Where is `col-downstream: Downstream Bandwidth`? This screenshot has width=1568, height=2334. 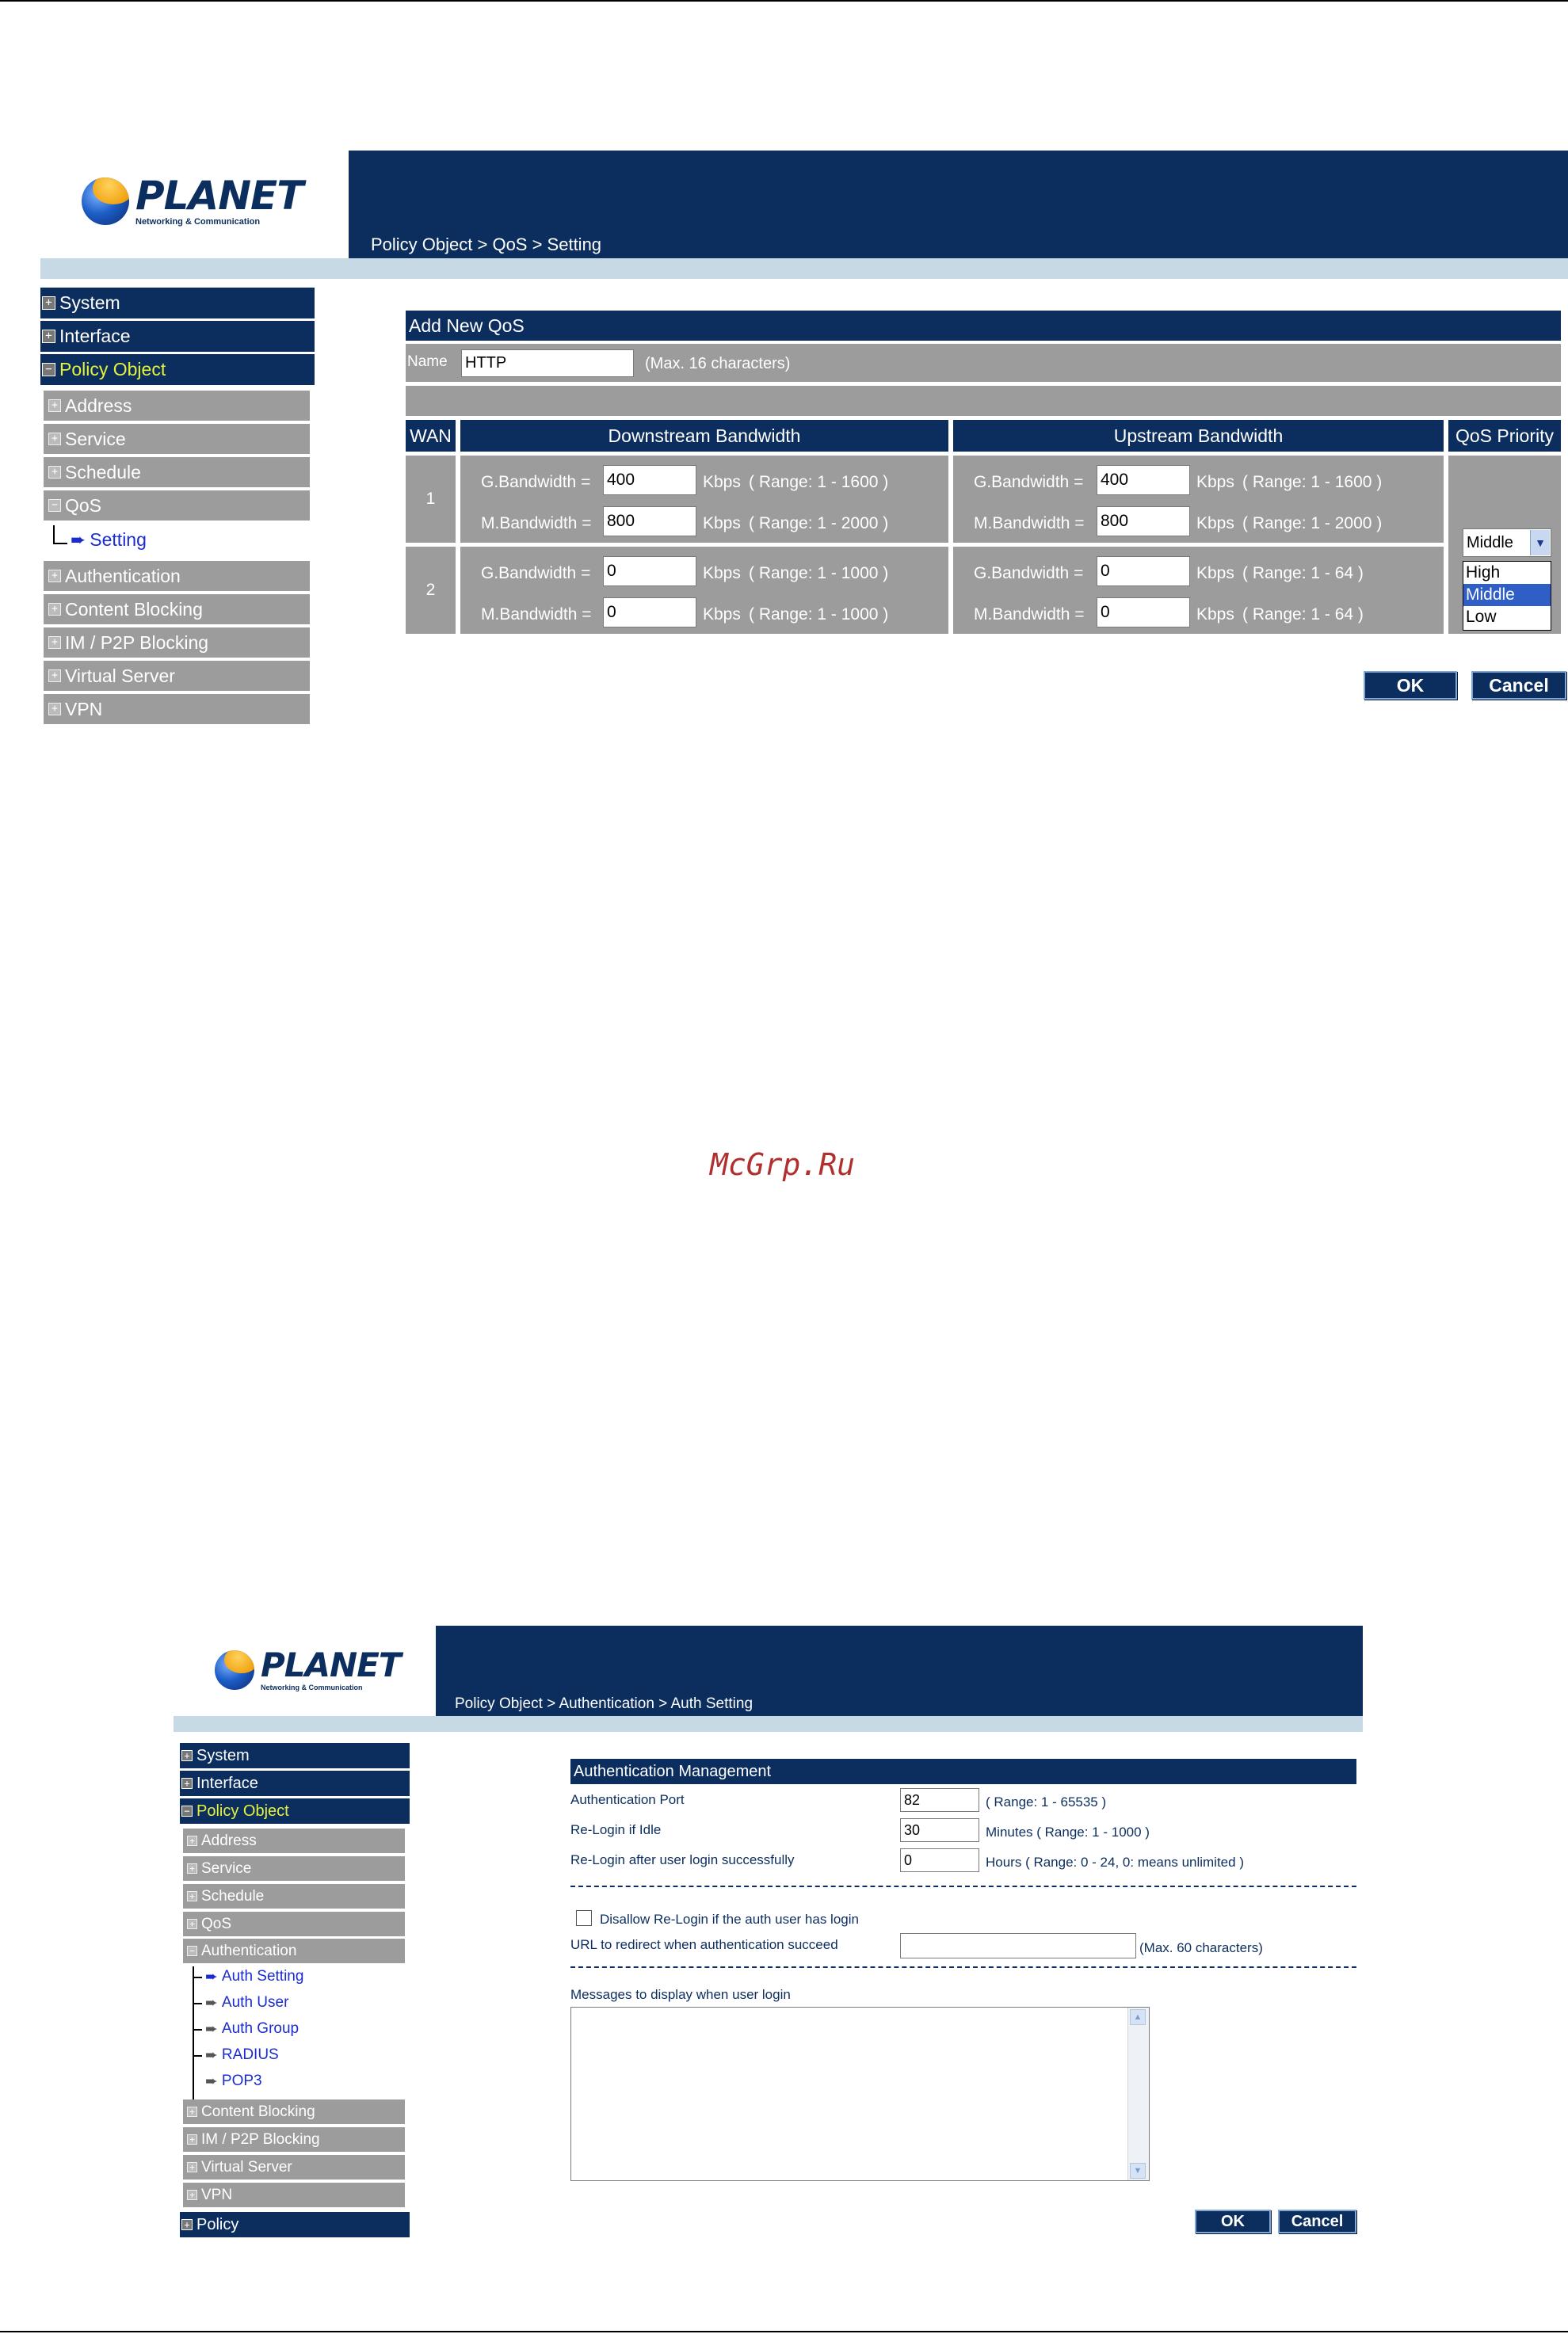
col-downstream: Downstream Bandwidth is located at coordinates (704, 436).